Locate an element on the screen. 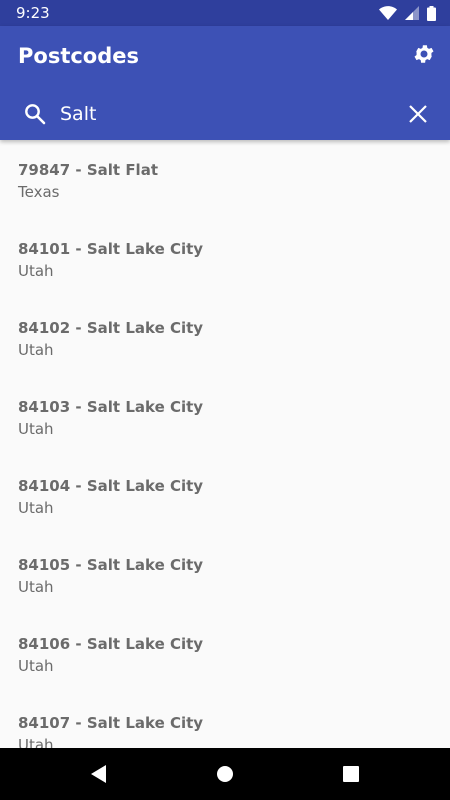  wifi-icon is located at coordinates (388, 13).